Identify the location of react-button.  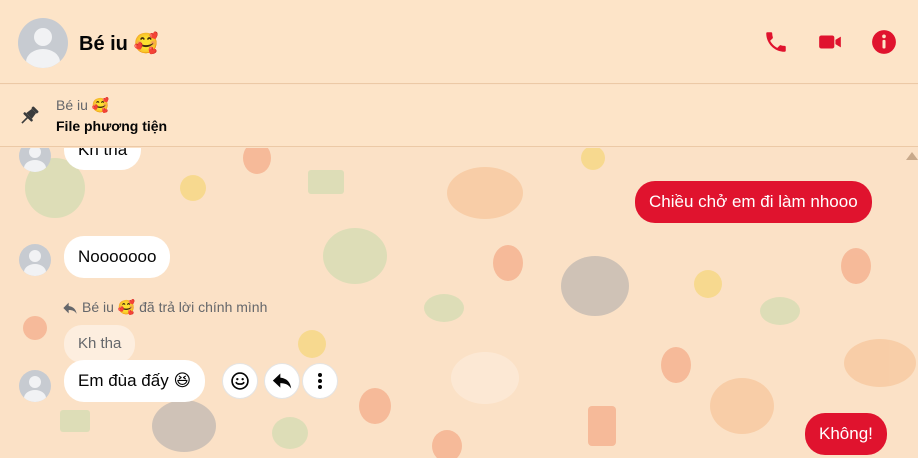
(240, 381).